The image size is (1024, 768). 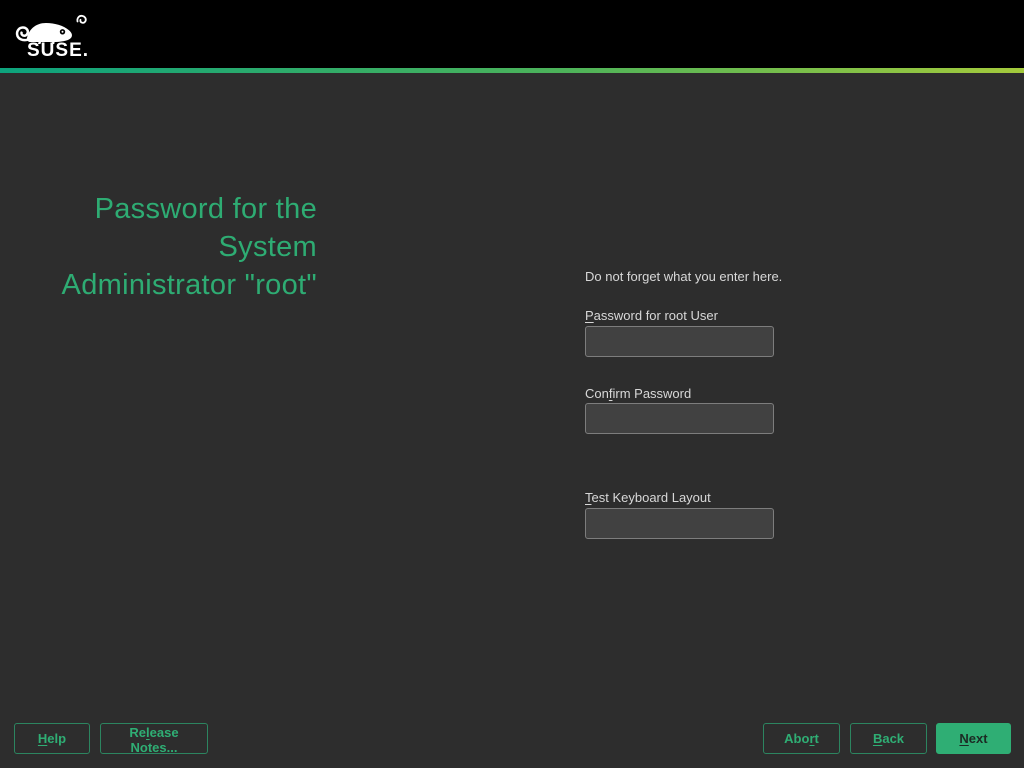 I want to click on label-text: assword for root User, so click(x=655, y=315).